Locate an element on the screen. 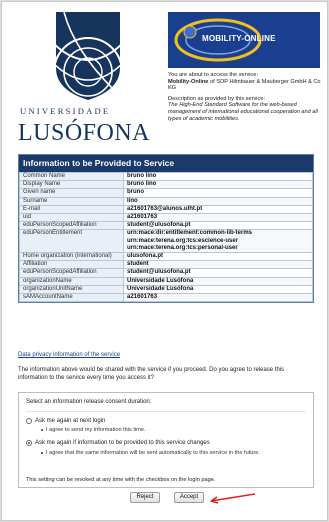 The image size is (329, 522). table-row: Display Name bruno lino is located at coordinates (166, 185).